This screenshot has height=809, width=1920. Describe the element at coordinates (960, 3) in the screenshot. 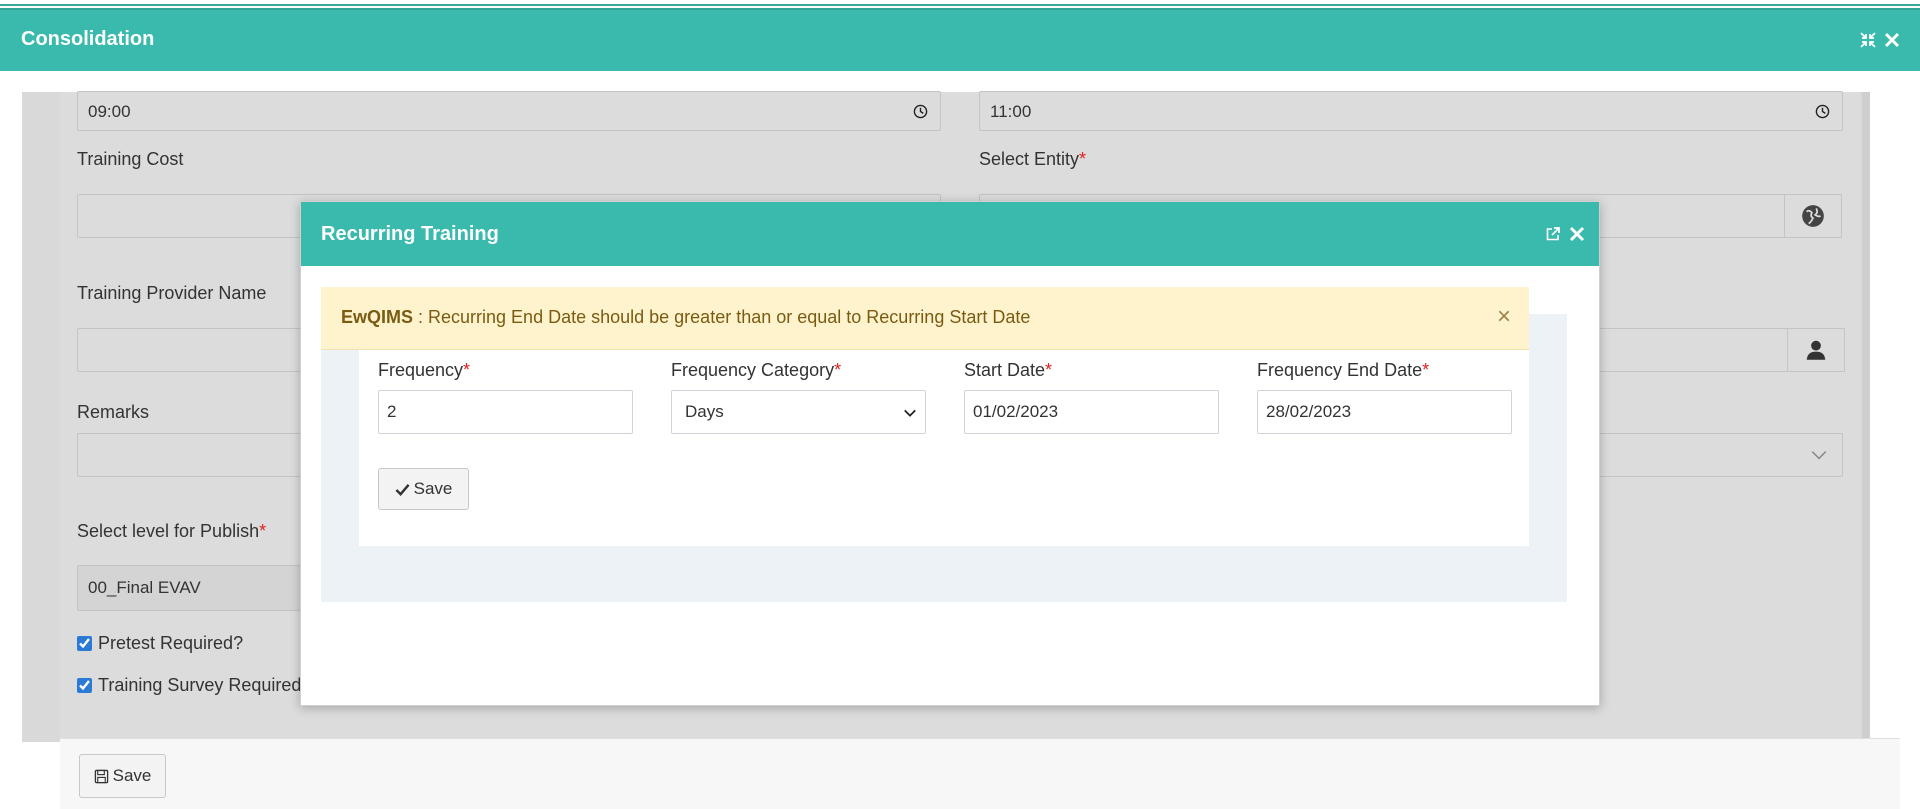

I see `top-border` at that location.